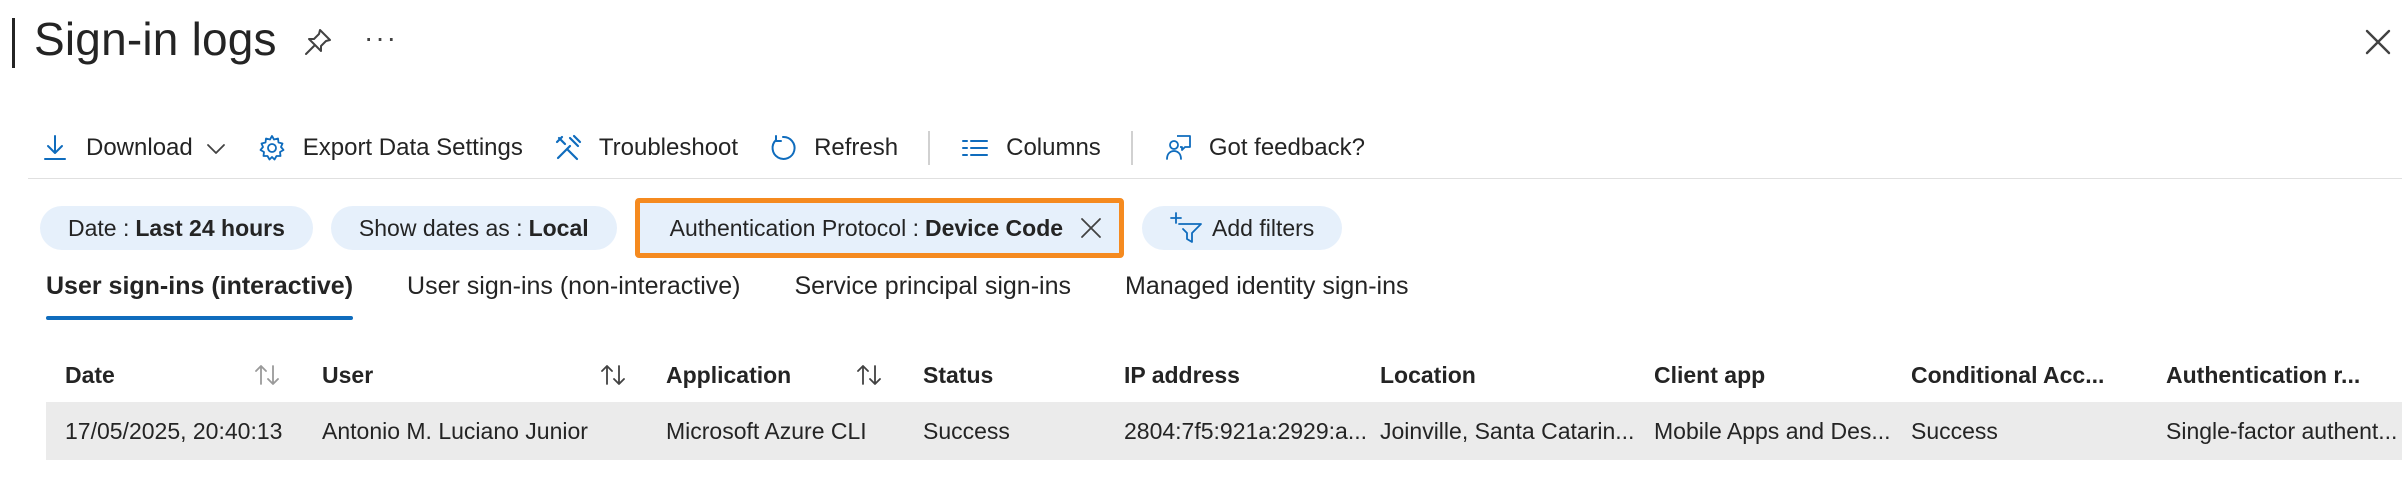 This screenshot has width=2402, height=502. What do you see at coordinates (155, 39) in the screenshot?
I see `page-title: Sign-in logs` at bounding box center [155, 39].